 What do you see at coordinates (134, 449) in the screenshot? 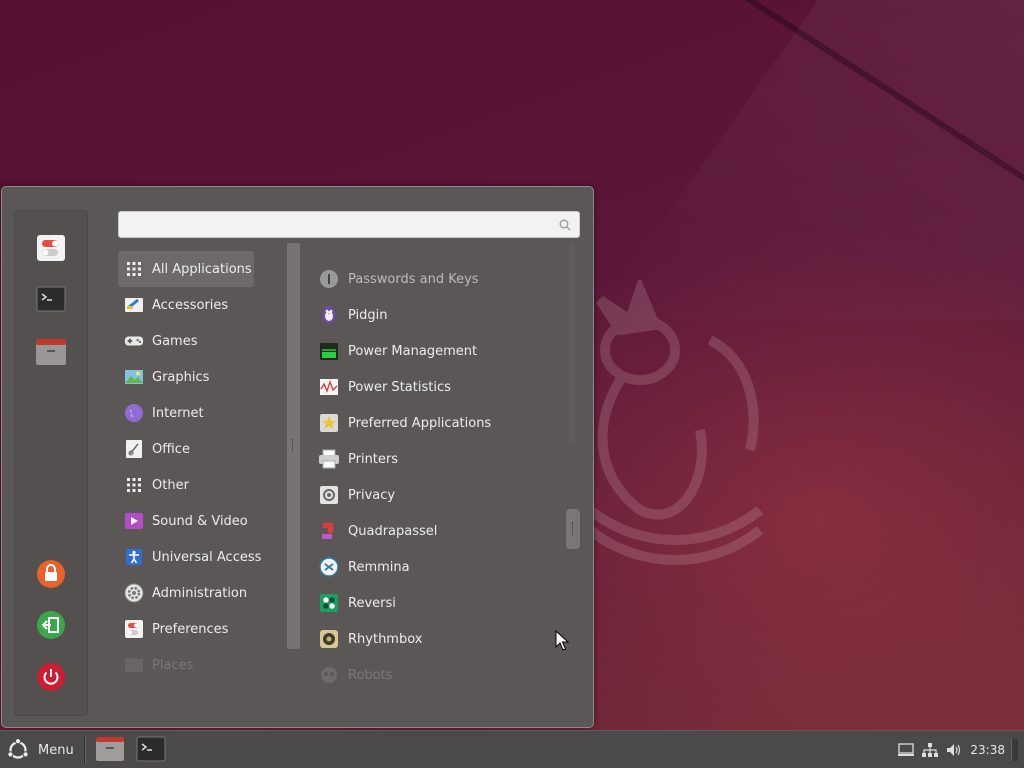
I see `office-icon` at bounding box center [134, 449].